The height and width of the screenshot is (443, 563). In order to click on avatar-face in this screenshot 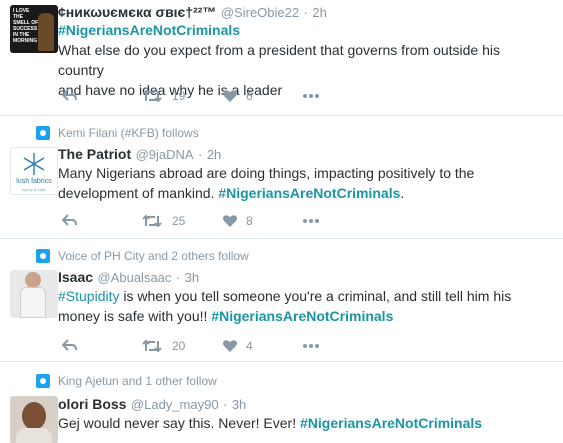, I will do `click(34, 416)`.